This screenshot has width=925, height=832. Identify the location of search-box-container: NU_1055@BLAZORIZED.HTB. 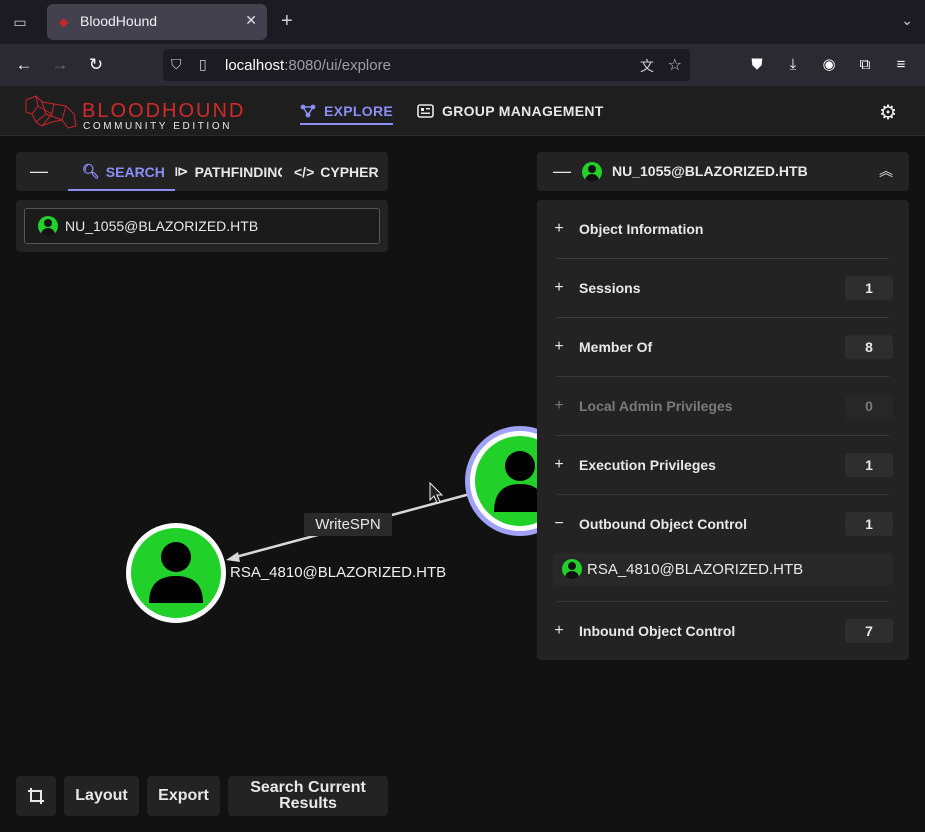
(202, 226).